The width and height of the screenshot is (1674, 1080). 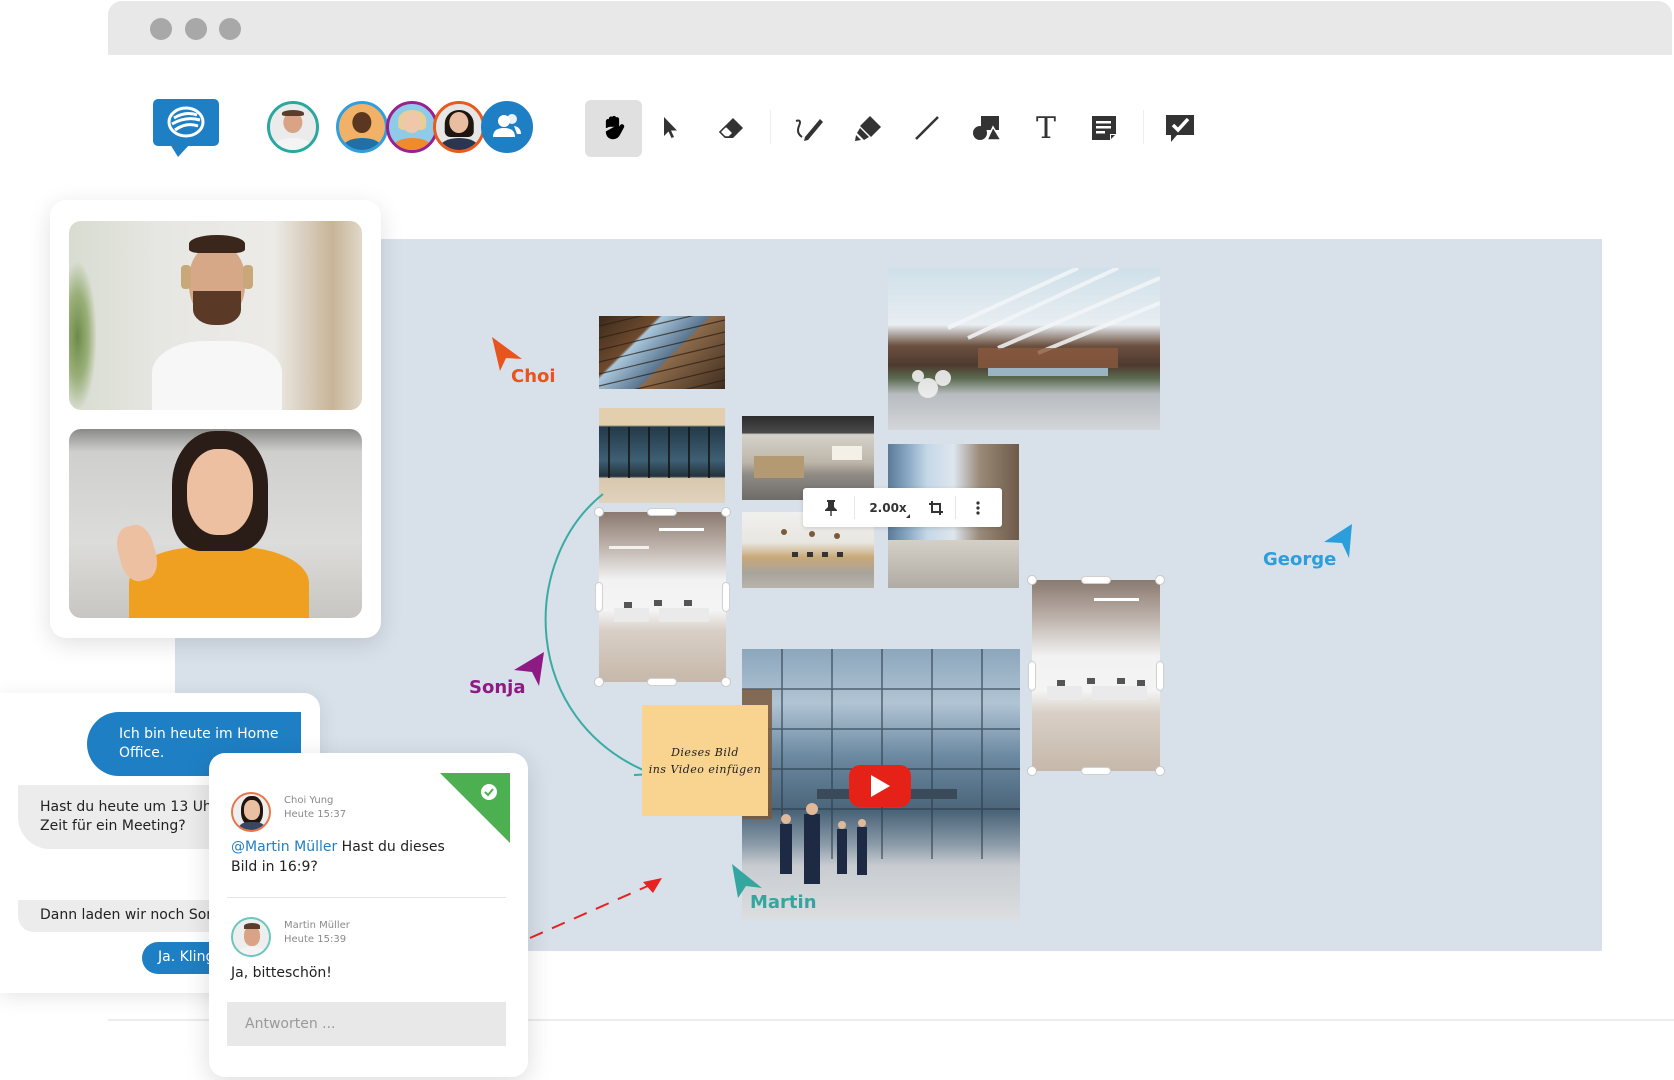 I want to click on participant-avatar-martin, so click(x=293, y=127).